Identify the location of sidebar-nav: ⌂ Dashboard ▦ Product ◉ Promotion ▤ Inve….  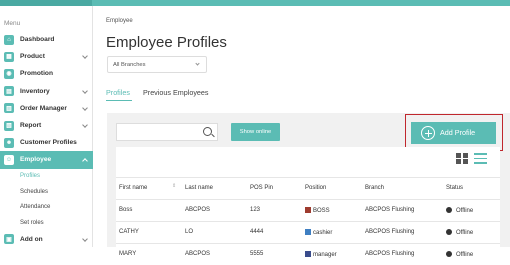
(46, 139).